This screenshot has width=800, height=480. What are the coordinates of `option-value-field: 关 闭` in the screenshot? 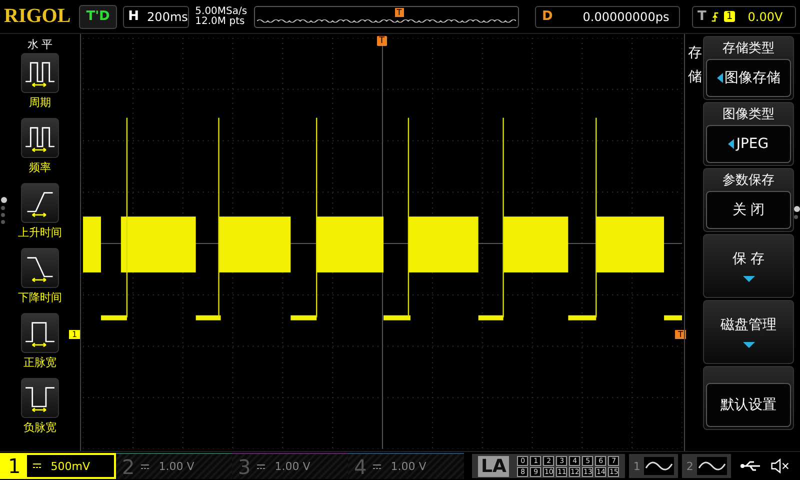 It's located at (748, 210).